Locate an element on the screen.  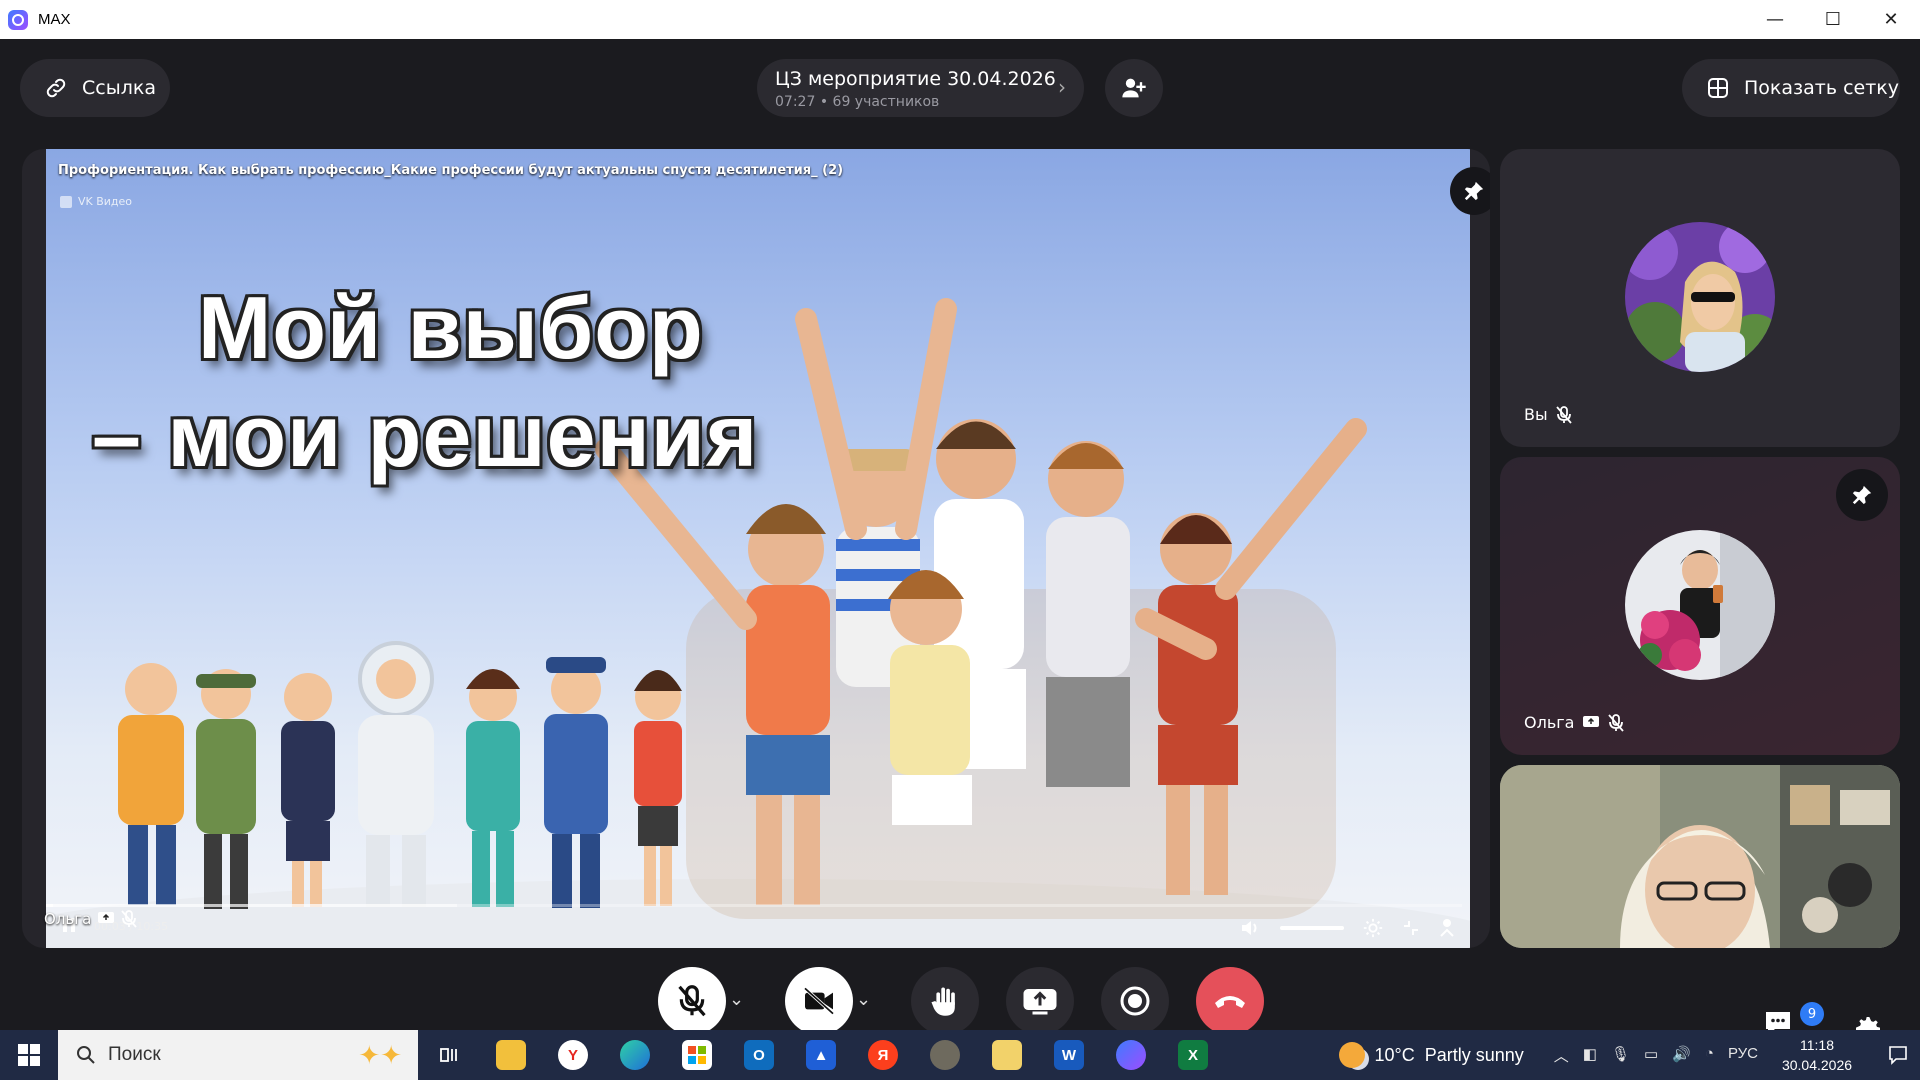
volume-slider is located at coordinates (1312, 928).